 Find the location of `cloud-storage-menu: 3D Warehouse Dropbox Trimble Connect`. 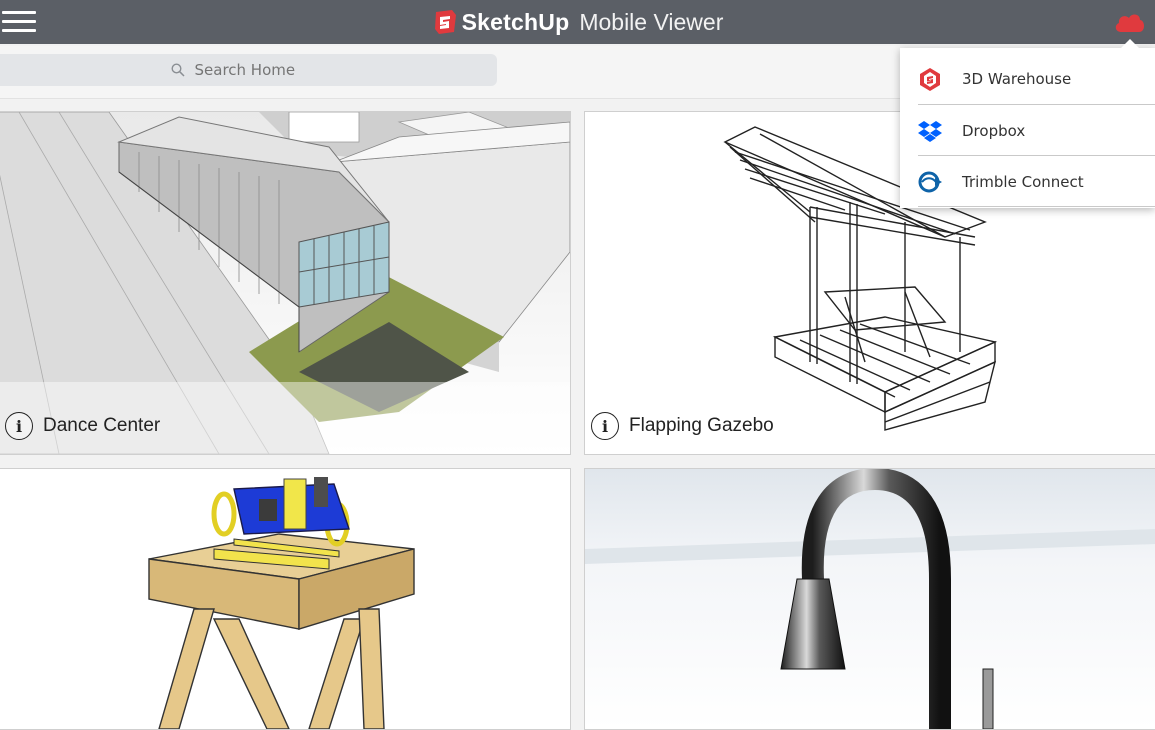

cloud-storage-menu: 3D Warehouse Dropbox Trimble Connect is located at coordinates (1027, 123).